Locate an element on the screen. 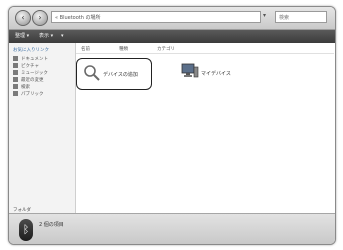 This screenshot has height=250, width=343. add-device-item: デバイスの追加 is located at coordinates (114, 74).